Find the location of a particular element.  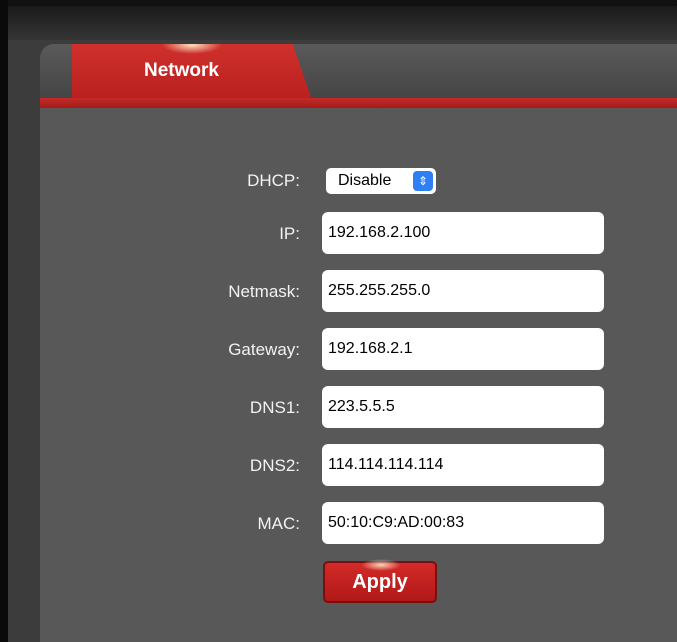

dns2-field is located at coordinates (463, 465).